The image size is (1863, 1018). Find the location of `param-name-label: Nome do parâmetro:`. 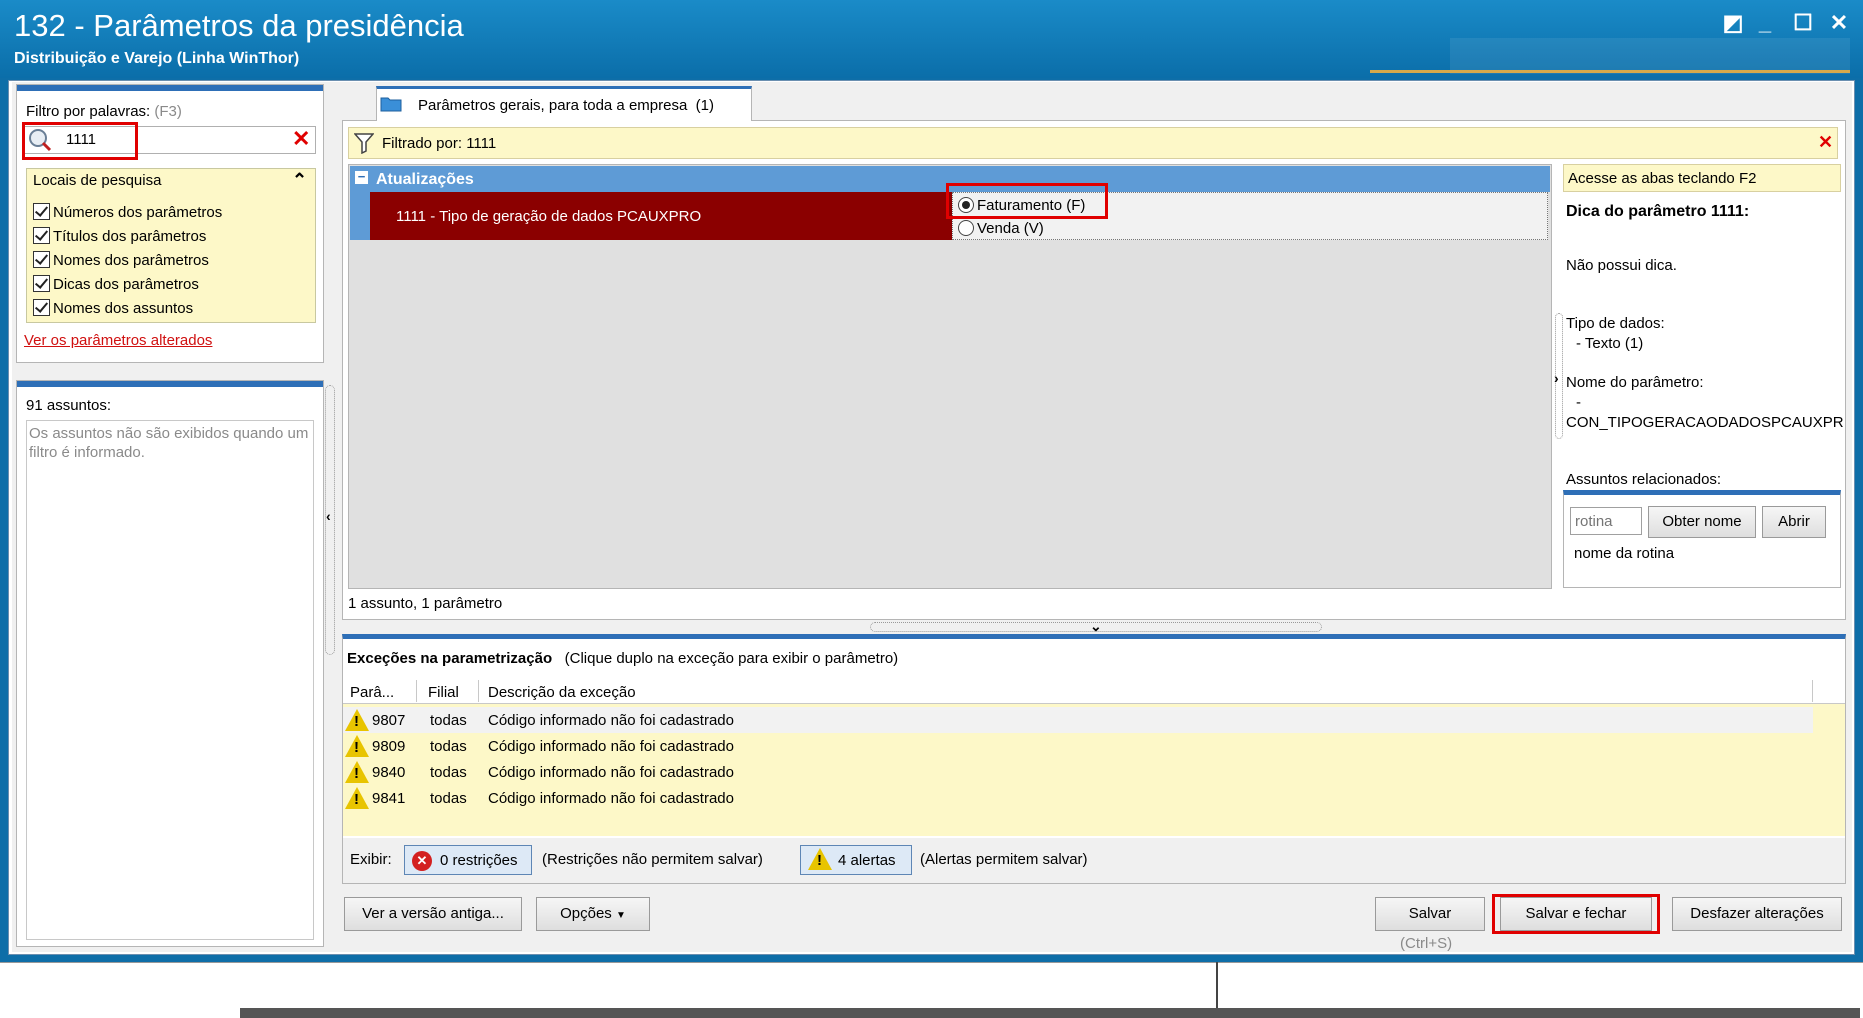

param-name-label: Nome do parâmetro: is located at coordinates (1635, 382).